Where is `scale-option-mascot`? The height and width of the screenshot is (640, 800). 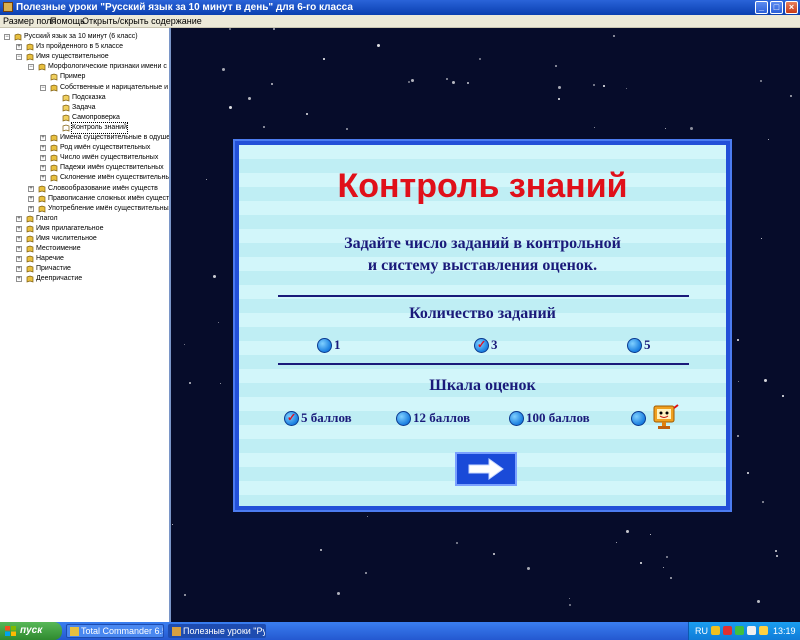 scale-option-mascot is located at coordinates (639, 418).